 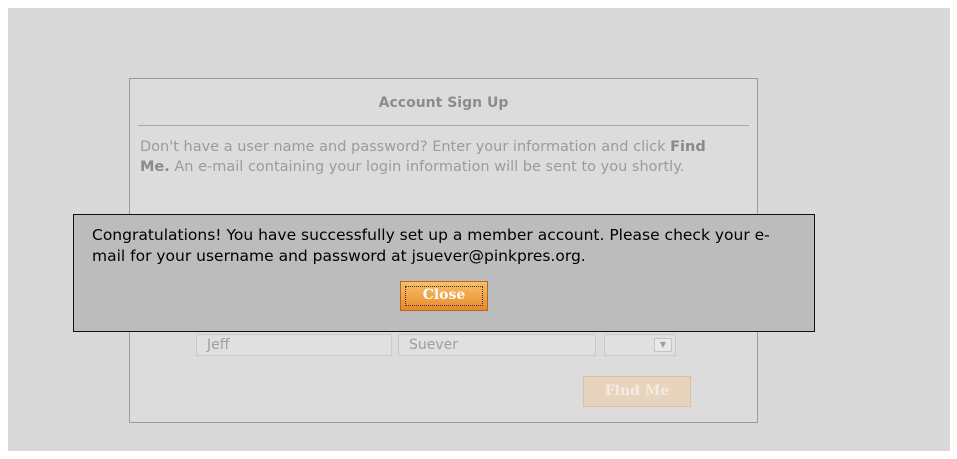 I want to click on close-button: Close, so click(x=444, y=296).